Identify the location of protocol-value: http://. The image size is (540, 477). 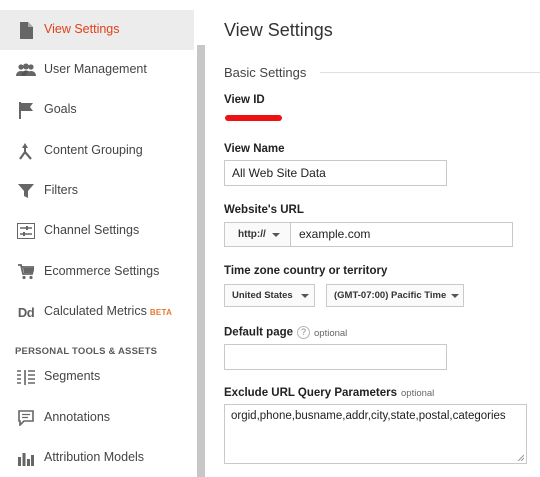
(252, 234).